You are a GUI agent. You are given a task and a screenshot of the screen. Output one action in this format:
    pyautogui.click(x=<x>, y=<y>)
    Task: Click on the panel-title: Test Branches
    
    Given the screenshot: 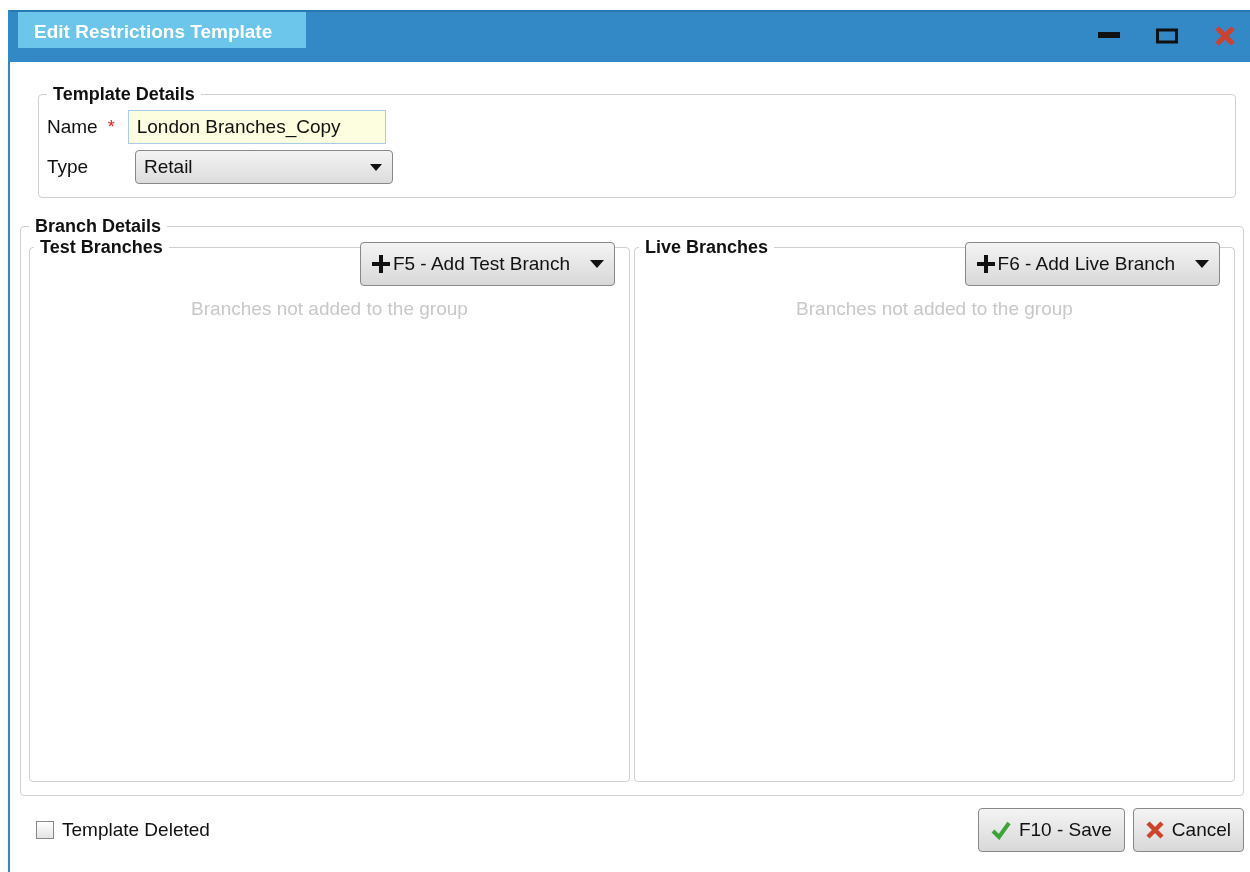 What is the action you would take?
    pyautogui.click(x=101, y=247)
    